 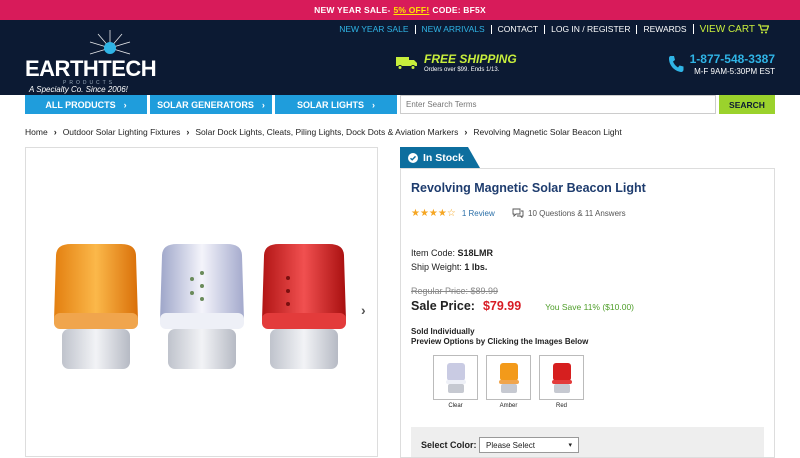 What do you see at coordinates (443, 306) in the screenshot?
I see `sale-price-label: Sale Price:` at bounding box center [443, 306].